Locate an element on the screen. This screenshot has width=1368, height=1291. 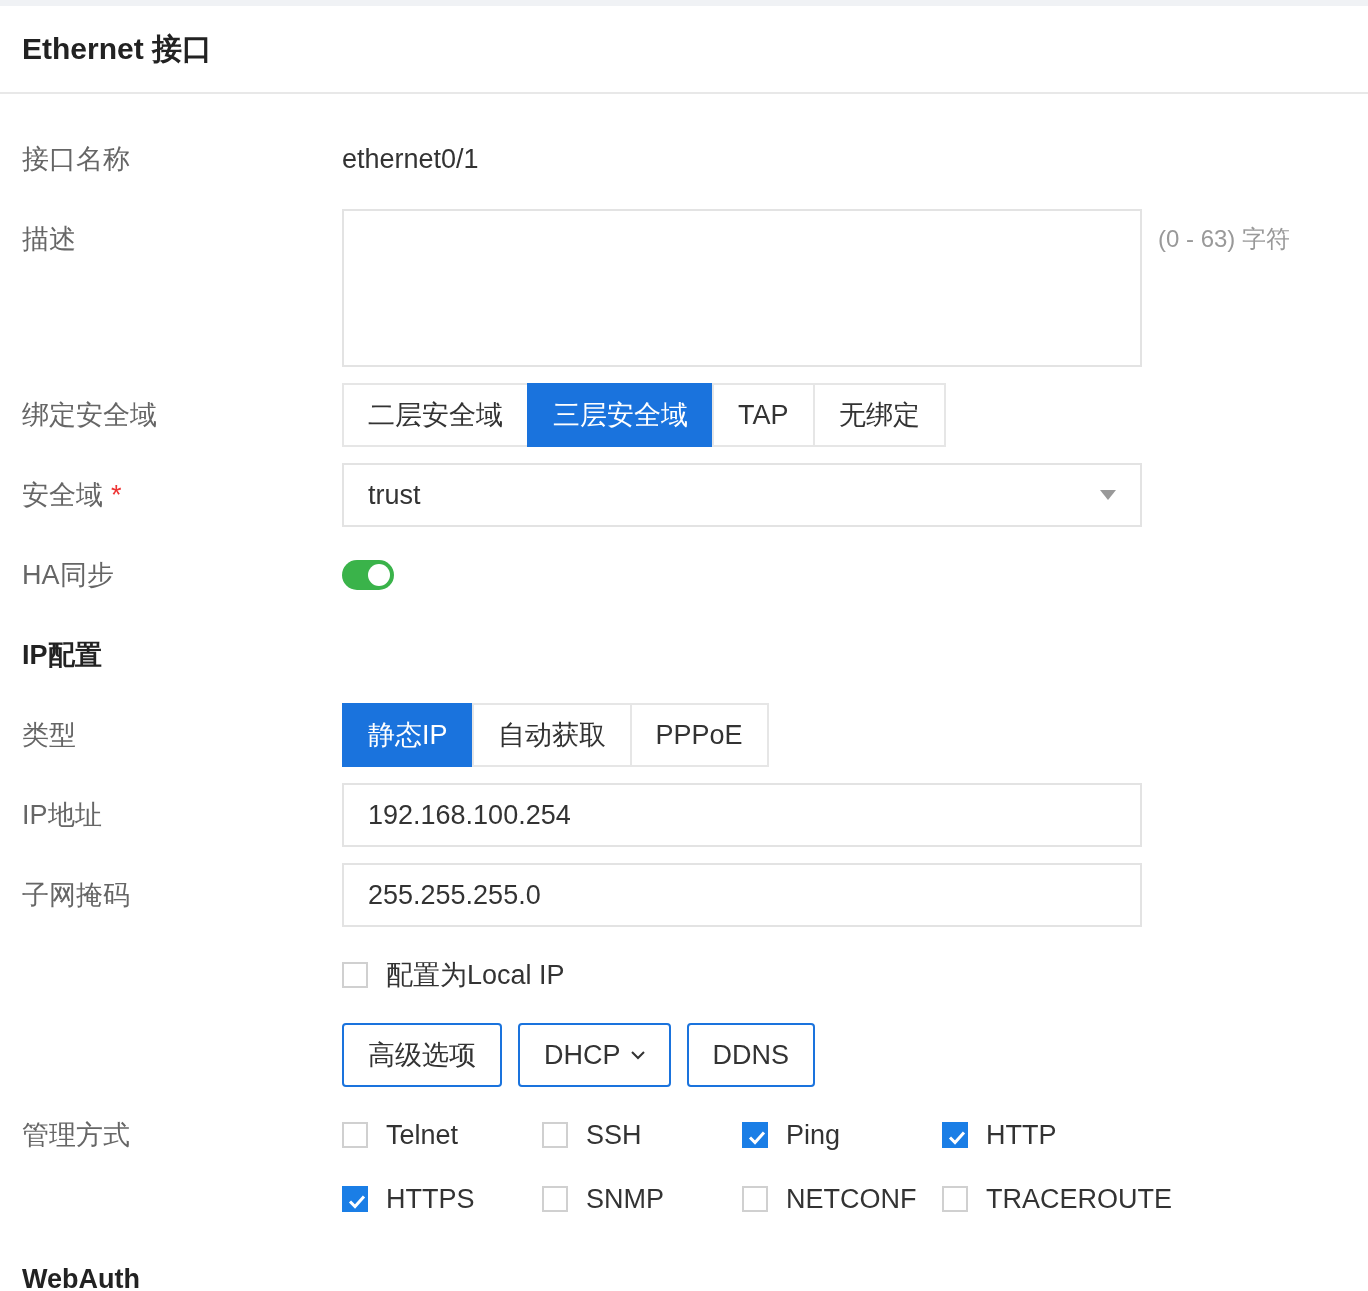
option-button: DDNS is located at coordinates (751, 1055).